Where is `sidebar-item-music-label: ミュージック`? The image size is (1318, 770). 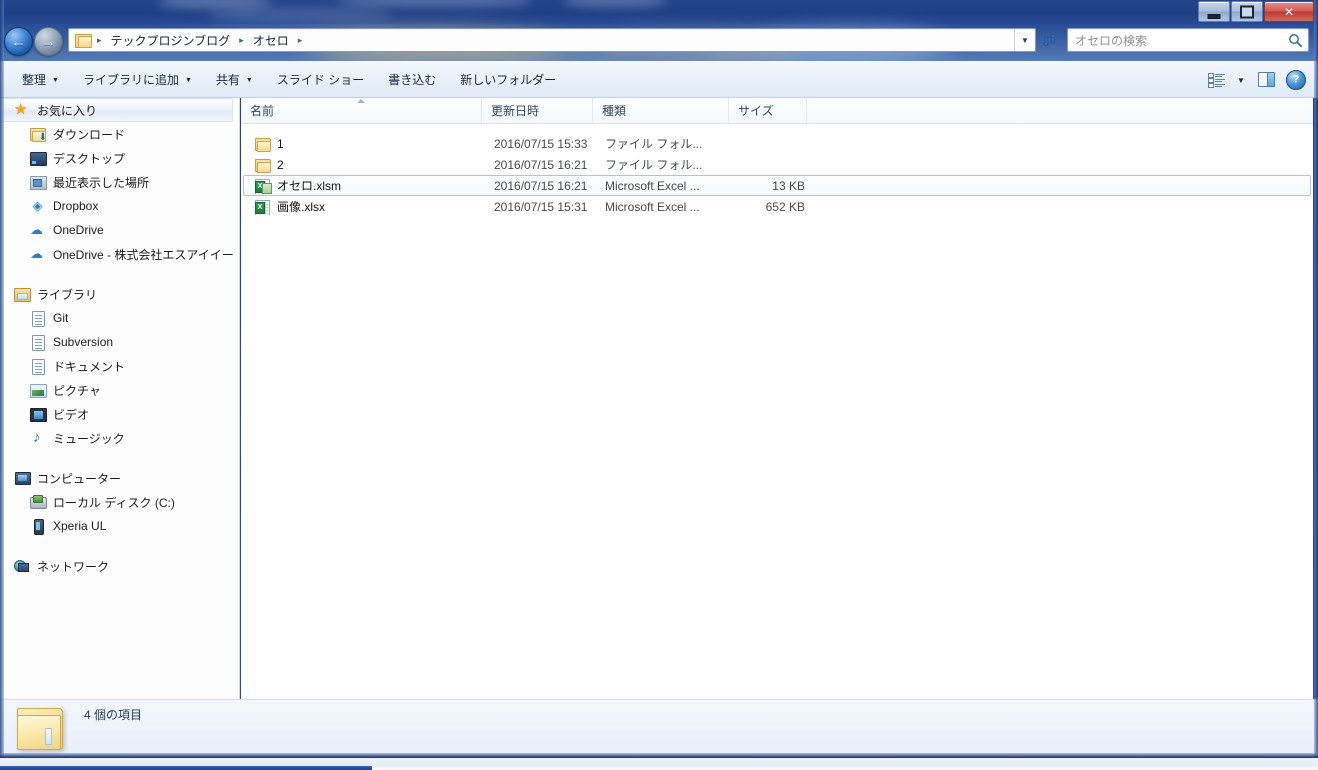
sidebar-item-music-label: ミュージック is located at coordinates (89, 438).